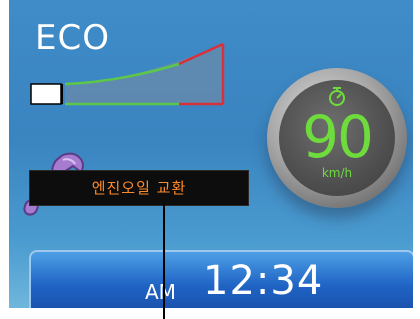  I want to click on speed-value: 90, so click(338, 137).